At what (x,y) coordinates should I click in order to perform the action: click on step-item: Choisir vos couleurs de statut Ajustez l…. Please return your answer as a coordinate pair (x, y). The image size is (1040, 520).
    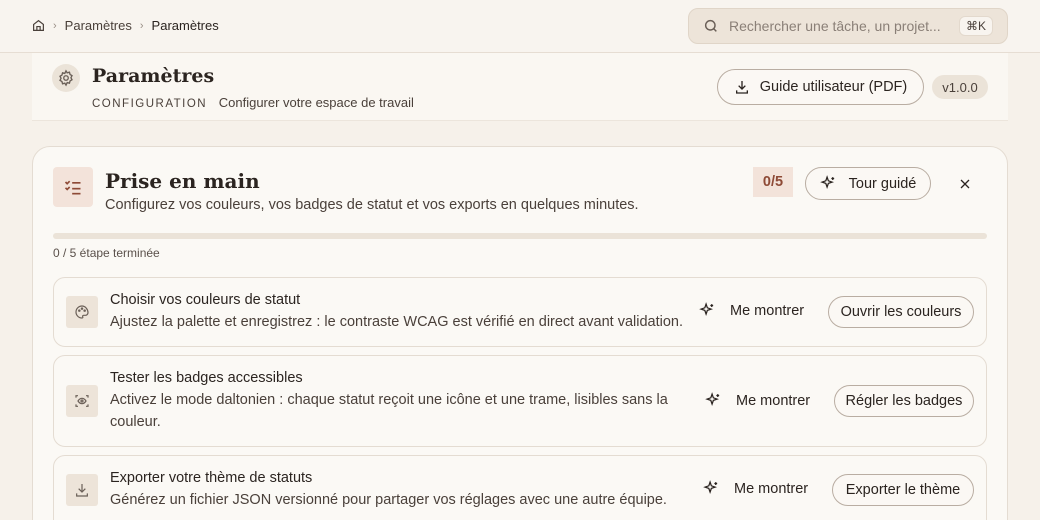
    Looking at the image, I should click on (520, 312).